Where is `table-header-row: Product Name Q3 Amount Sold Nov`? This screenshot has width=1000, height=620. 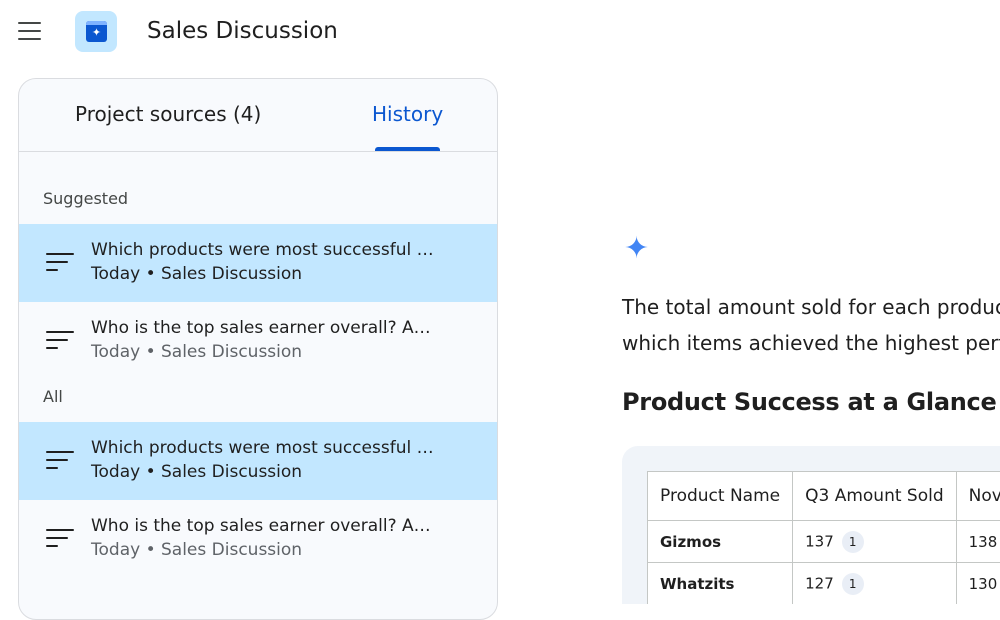 table-header-row: Product Name Q3 Amount Sold Nov is located at coordinates (824, 496).